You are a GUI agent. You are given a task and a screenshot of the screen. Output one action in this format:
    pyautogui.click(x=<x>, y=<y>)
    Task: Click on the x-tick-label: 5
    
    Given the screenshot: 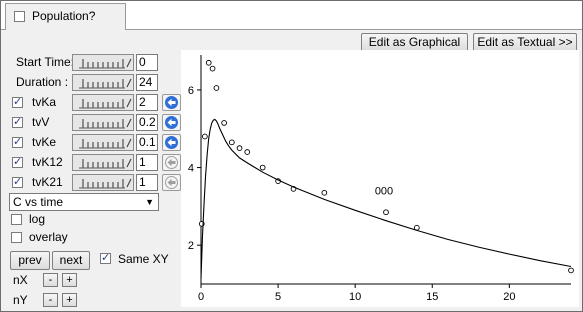 What is the action you would take?
    pyautogui.click(x=278, y=297)
    